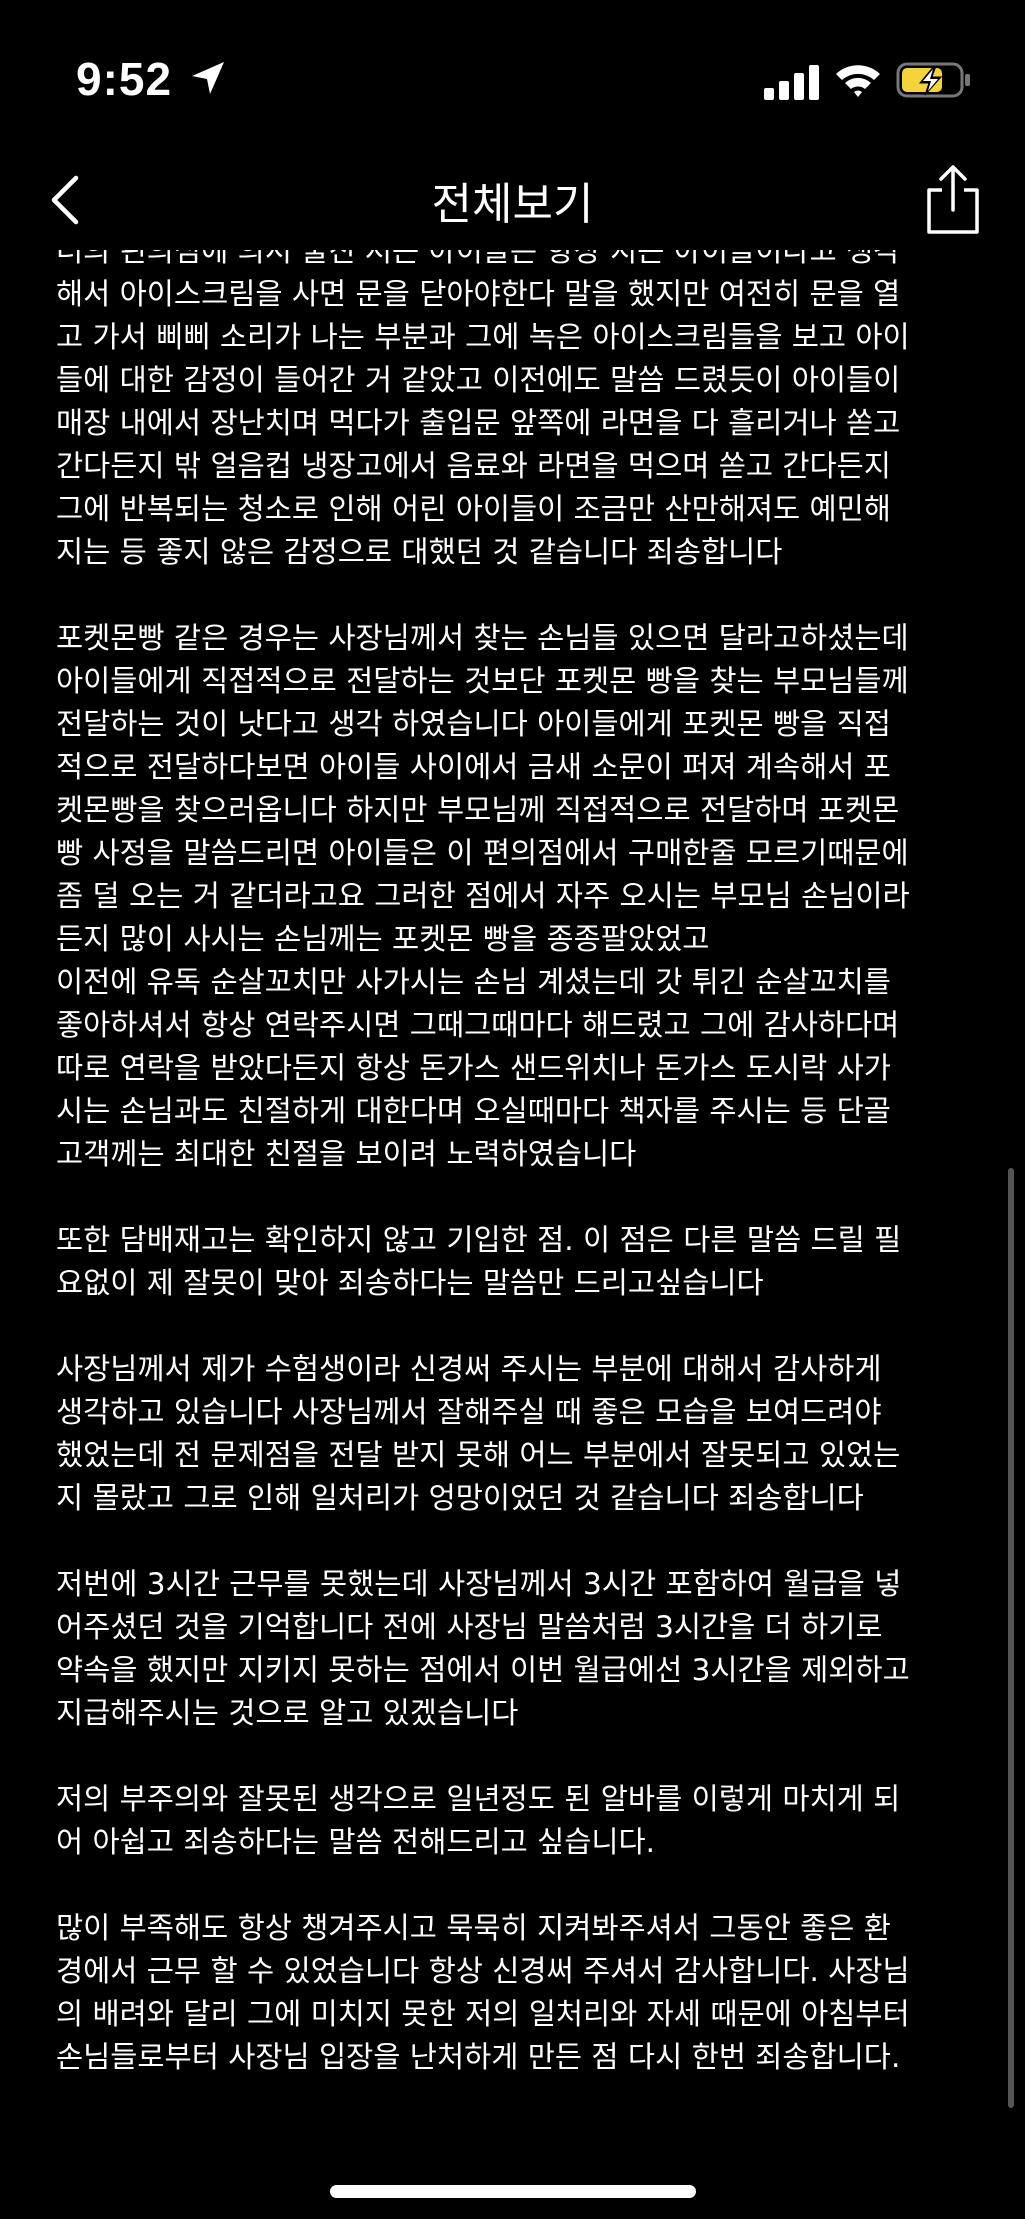  I want to click on status-time: 9:52, so click(124, 79).